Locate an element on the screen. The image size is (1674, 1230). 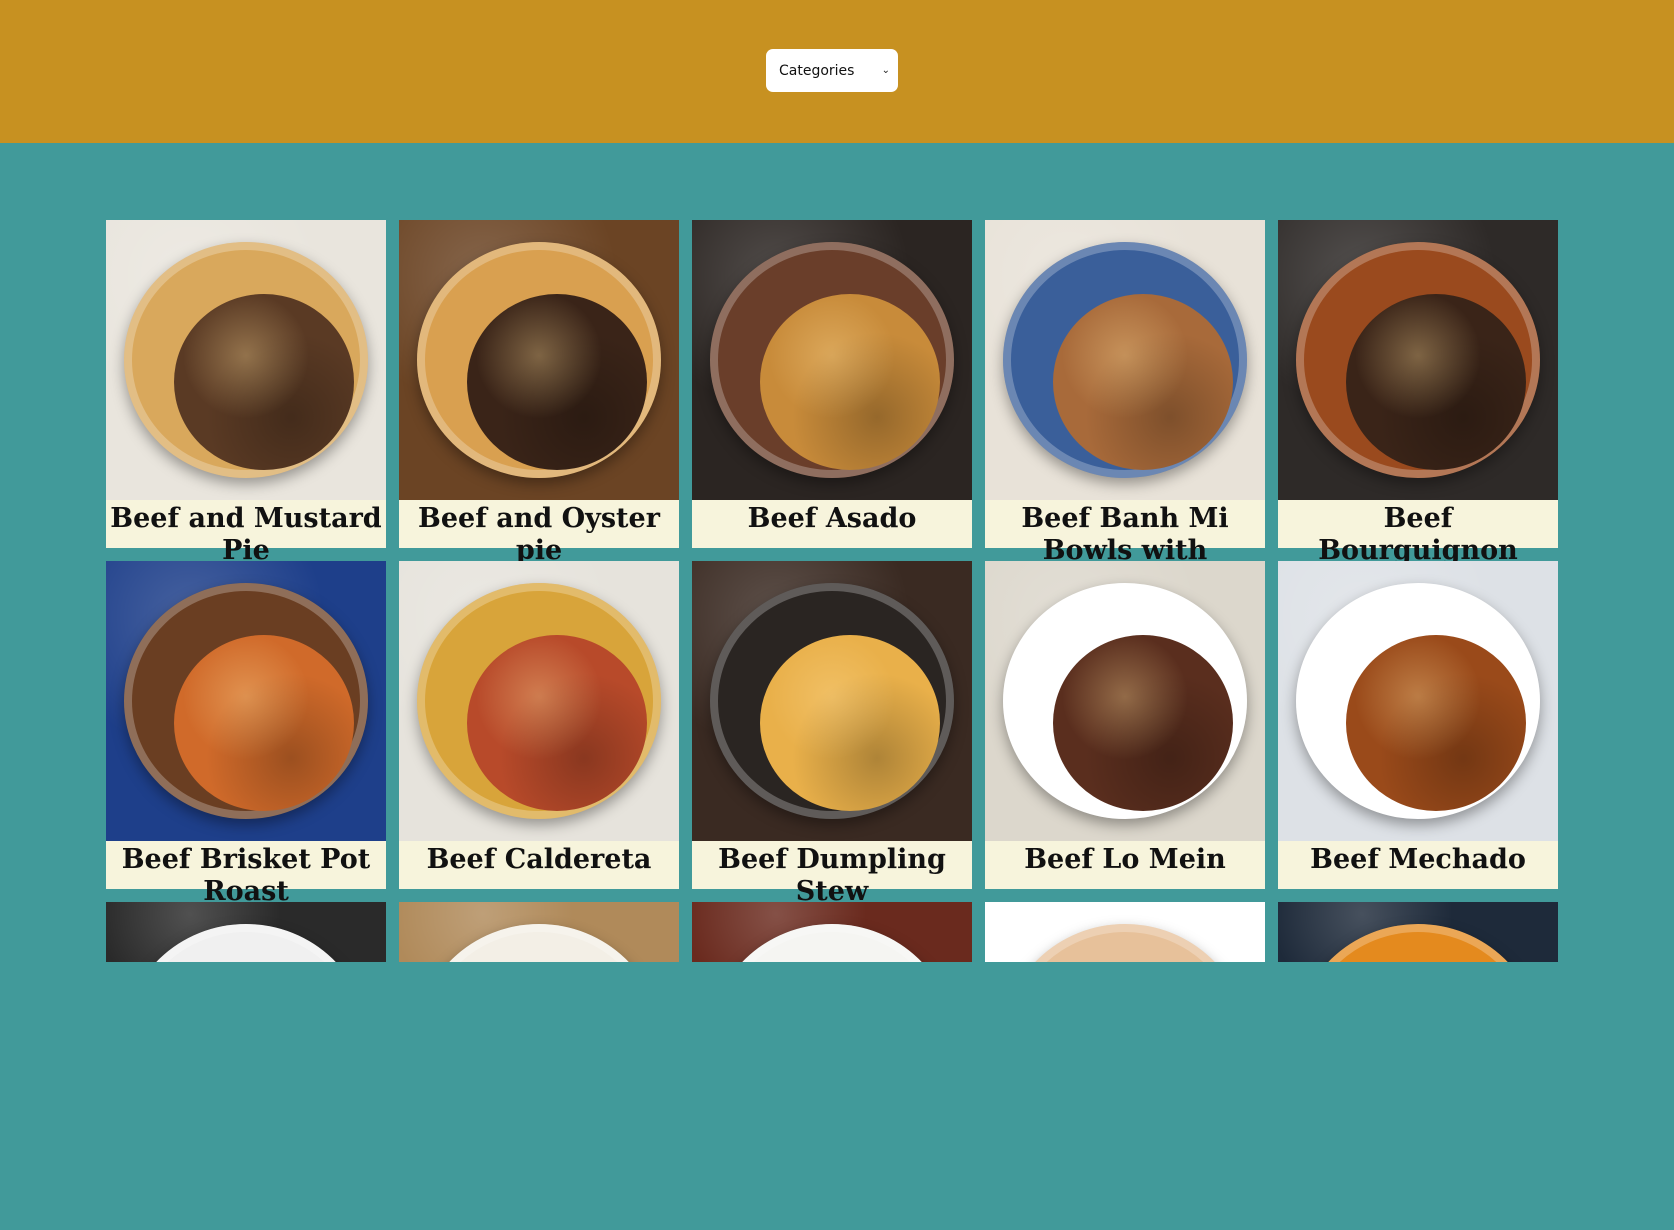
meal-title: Beef Bourguignon is located at coordinates (1418, 533).